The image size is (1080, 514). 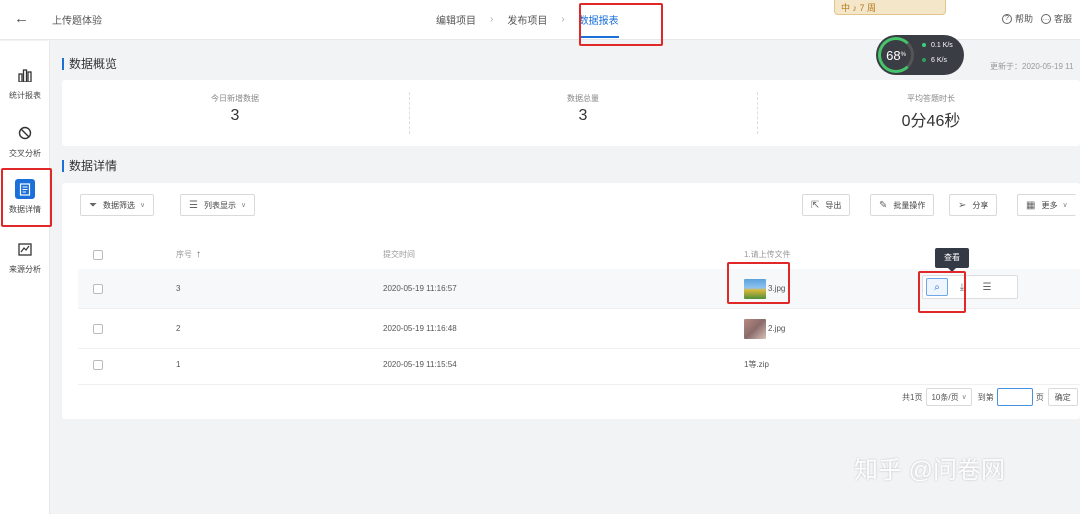 I want to click on edit-list-icon: ✎, so click(x=883, y=205).